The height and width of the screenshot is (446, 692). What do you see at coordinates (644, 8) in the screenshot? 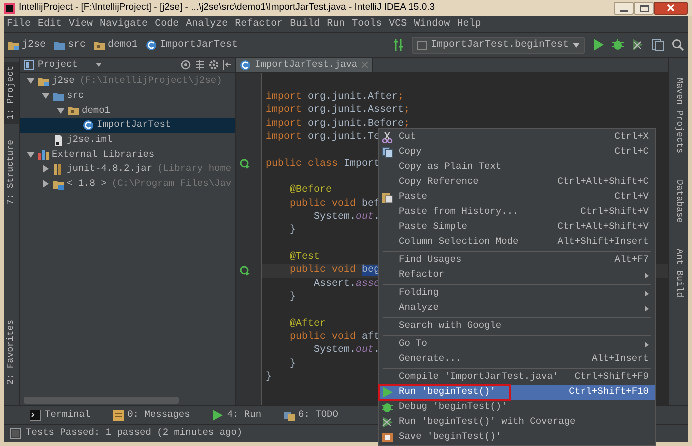
I see `maximize-button` at bounding box center [644, 8].